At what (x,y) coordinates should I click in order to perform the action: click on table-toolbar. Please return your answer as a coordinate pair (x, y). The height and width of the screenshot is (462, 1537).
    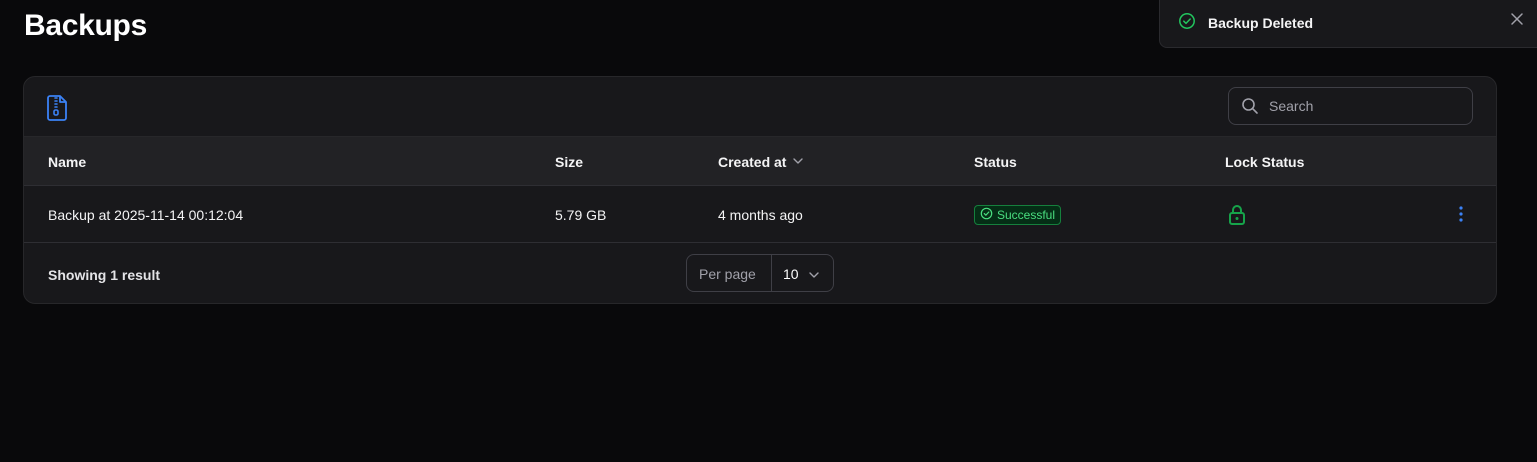
    Looking at the image, I should click on (760, 107).